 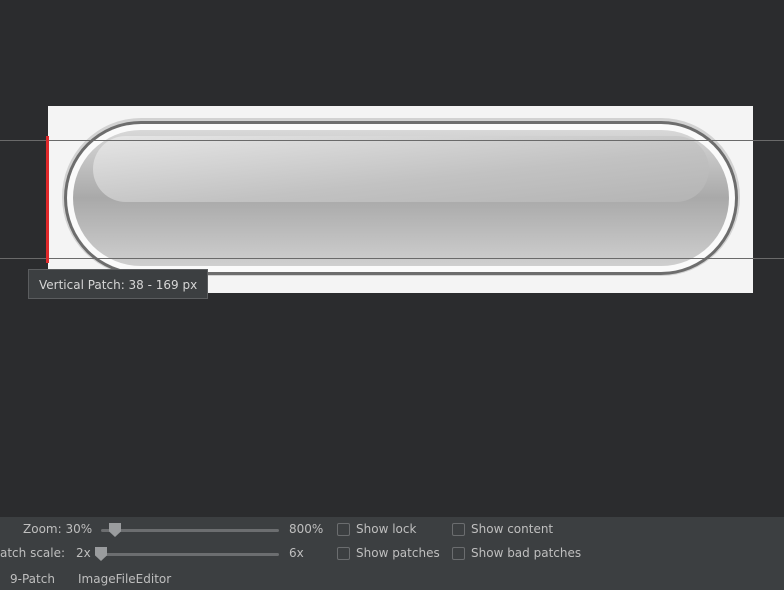 I want to click on show-lock-checkbox, so click(x=343, y=529).